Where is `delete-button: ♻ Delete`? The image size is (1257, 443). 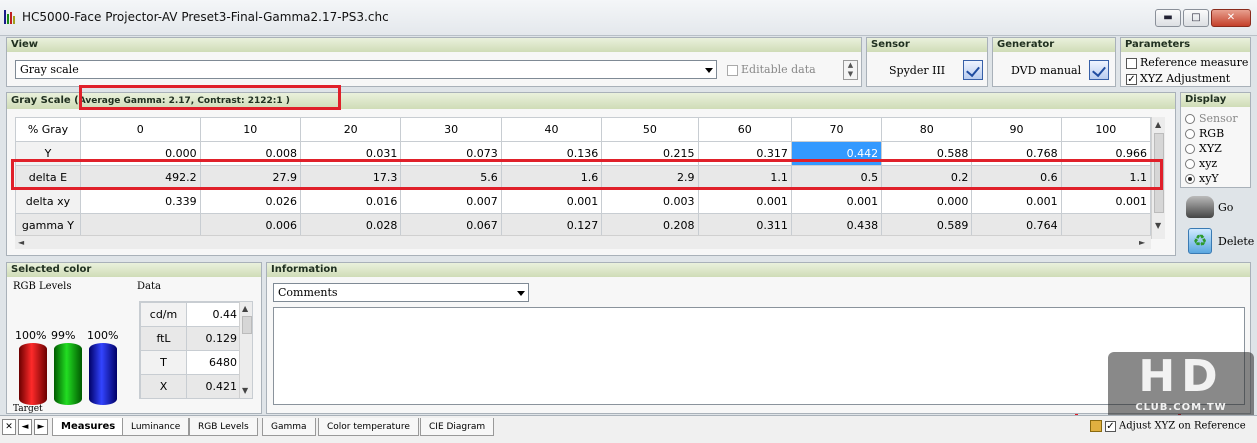 delete-button: ♻ Delete is located at coordinates (1218, 241).